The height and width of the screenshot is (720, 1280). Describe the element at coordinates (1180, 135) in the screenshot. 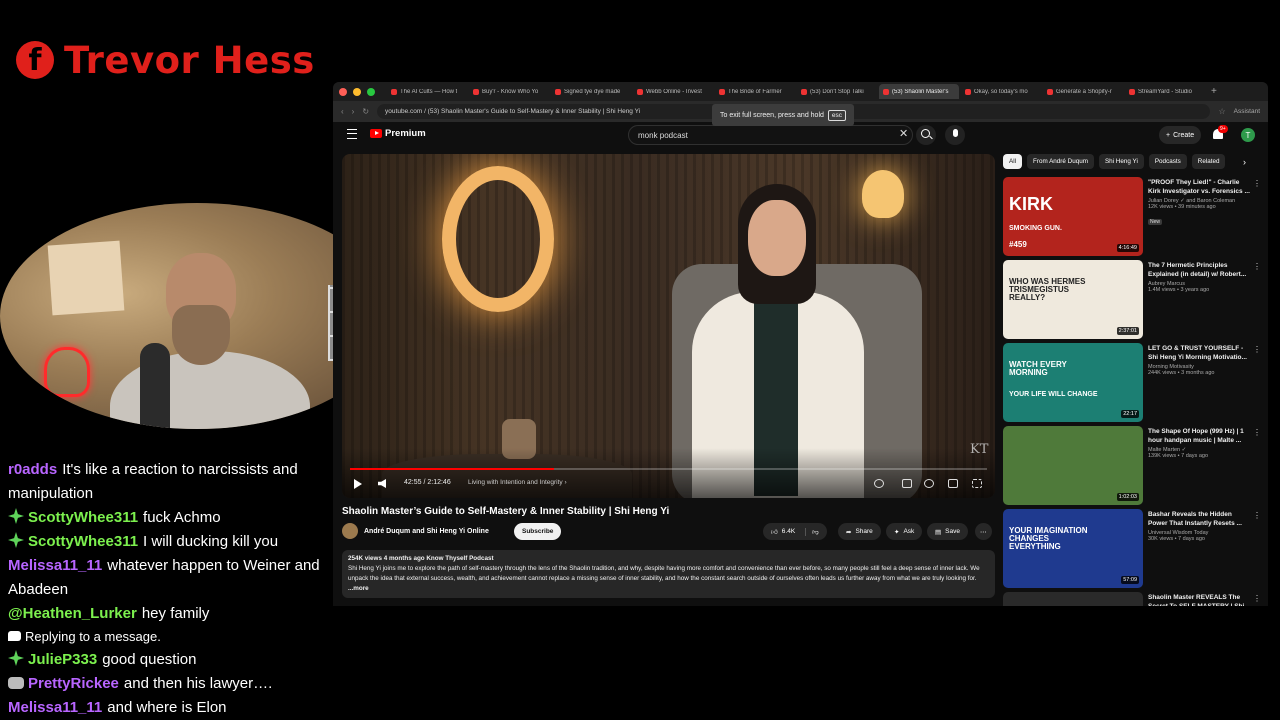

I see `create-button: + Create` at that location.